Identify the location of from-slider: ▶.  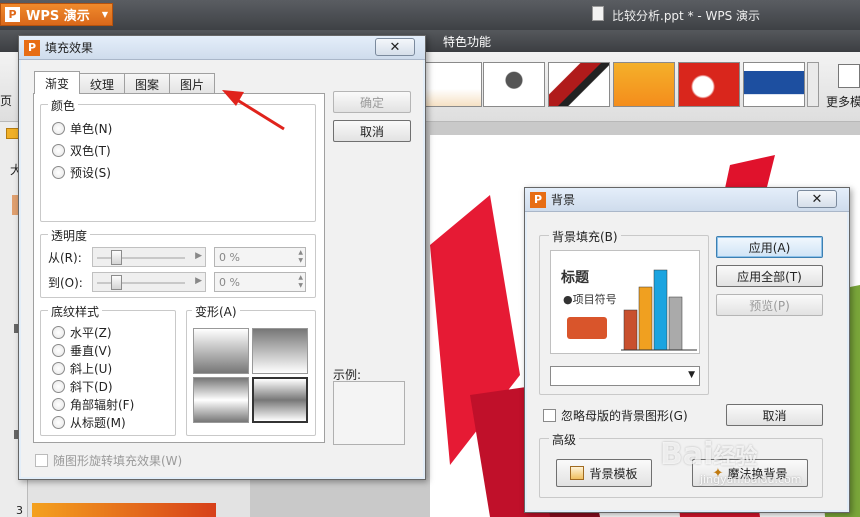
(149, 257).